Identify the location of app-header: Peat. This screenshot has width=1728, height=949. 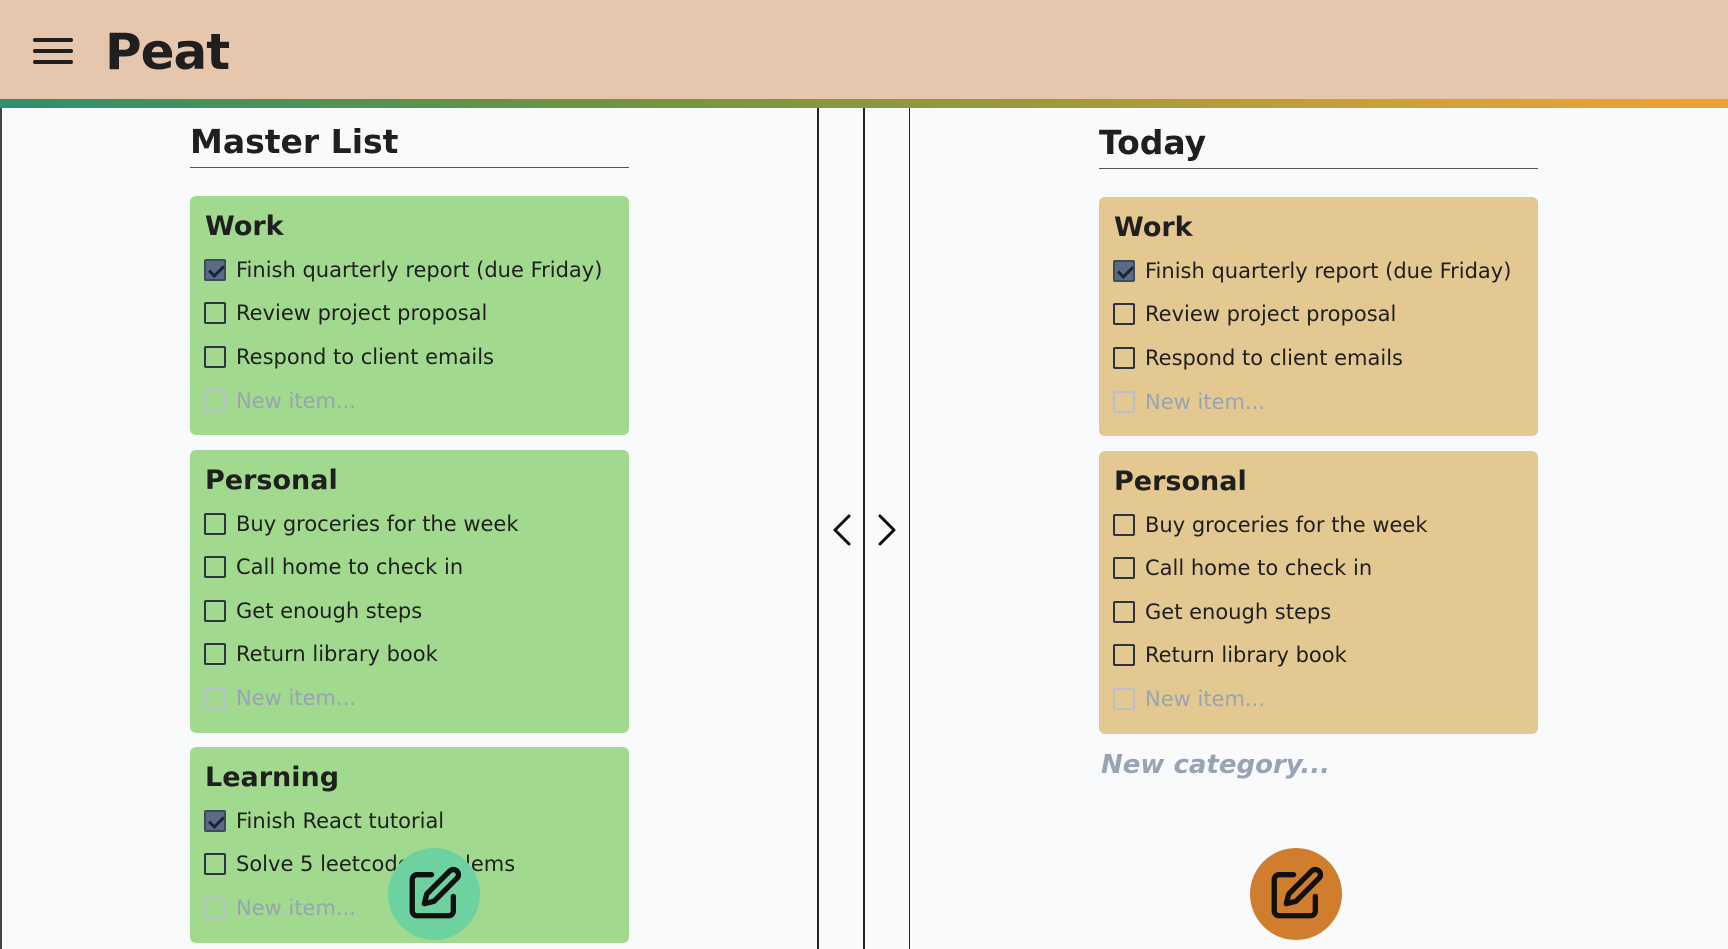
(864, 54).